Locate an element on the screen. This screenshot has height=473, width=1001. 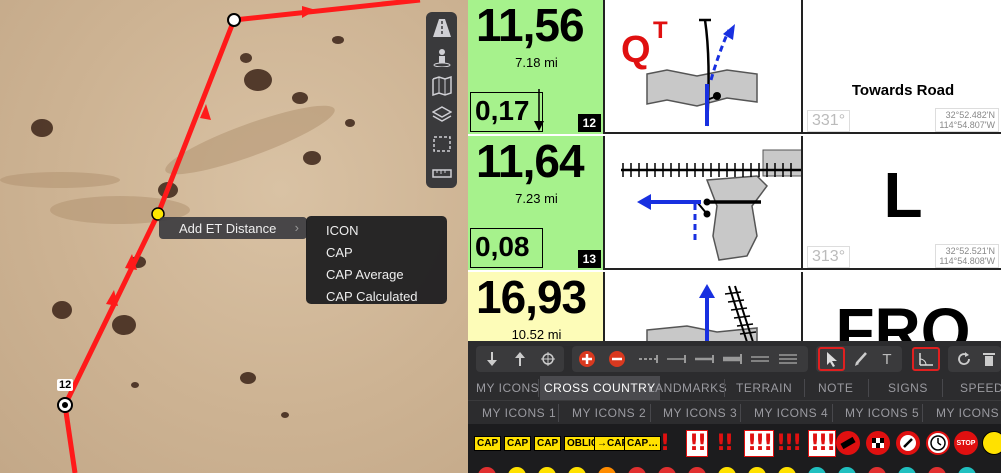
danger-3-icon: !!! is located at coordinates (789, 443).